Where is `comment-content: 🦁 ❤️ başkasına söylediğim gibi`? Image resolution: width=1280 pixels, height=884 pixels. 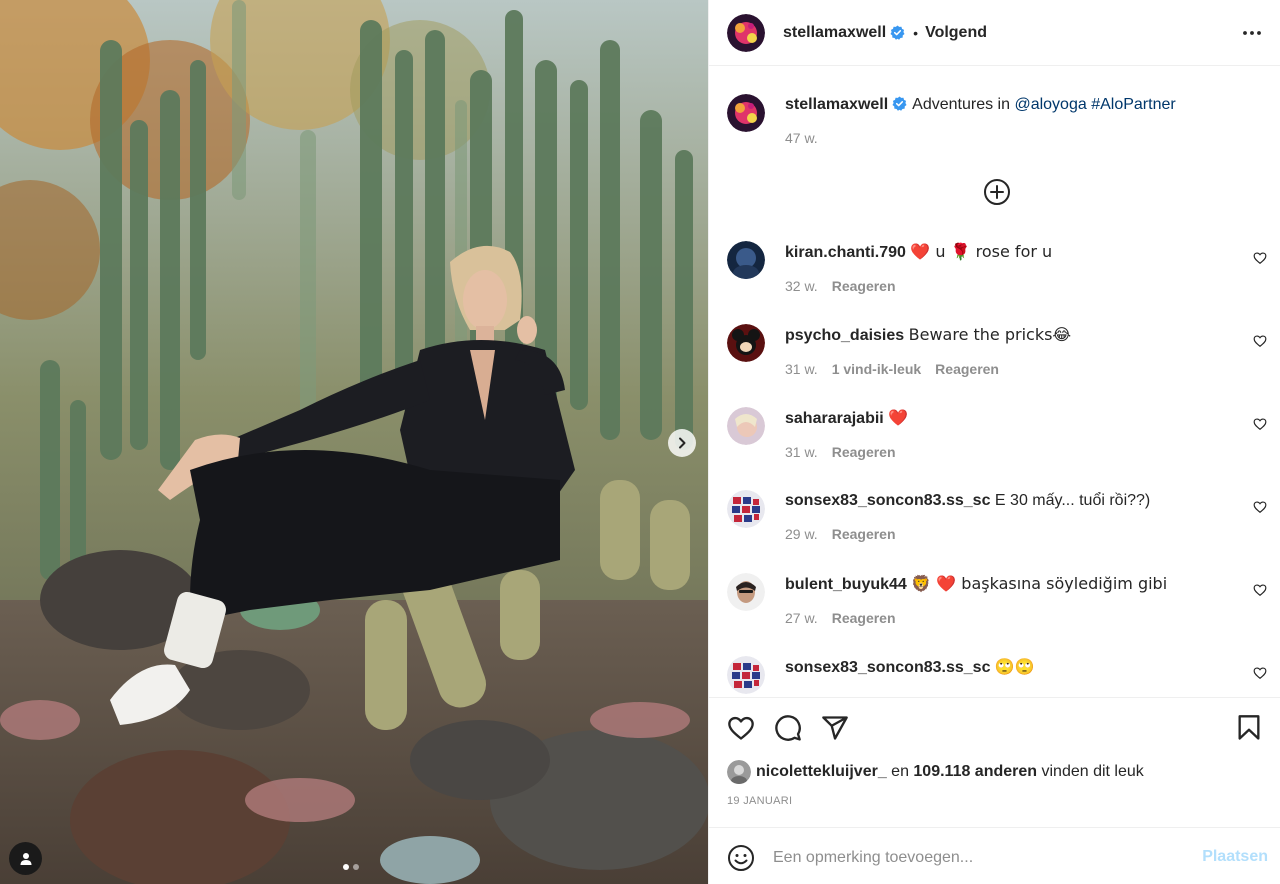 comment-content: 🦁 ❤️ başkasına söylediğim gibi is located at coordinates (1039, 583).